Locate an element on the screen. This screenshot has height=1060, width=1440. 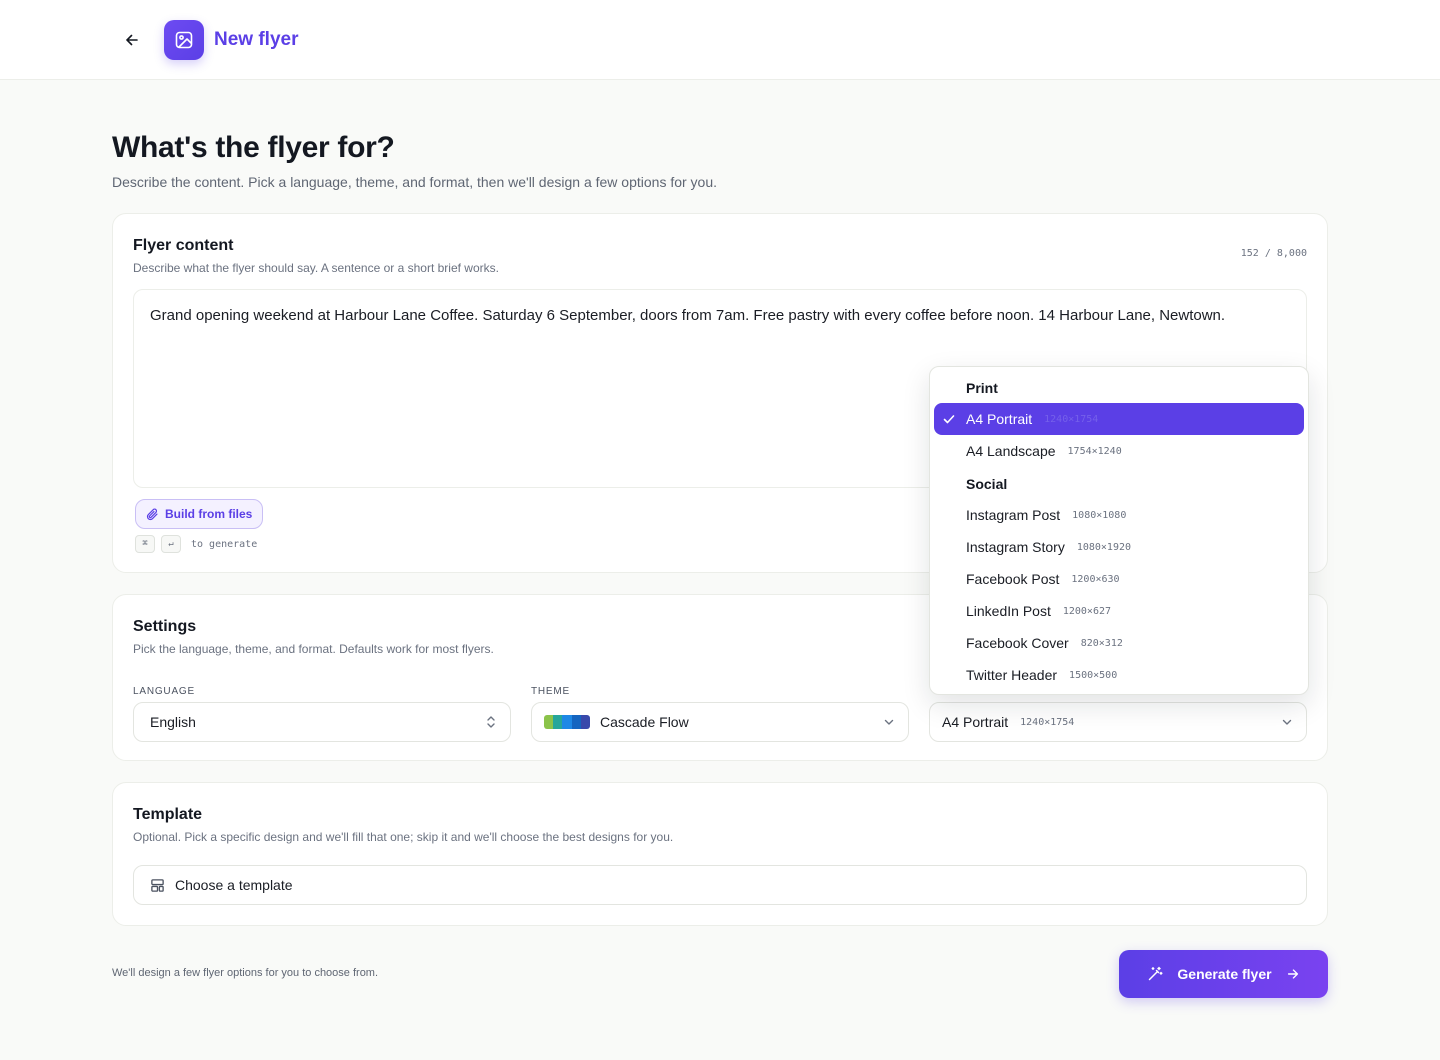
format-option-label: Facebook Post is located at coordinates (1013, 579).